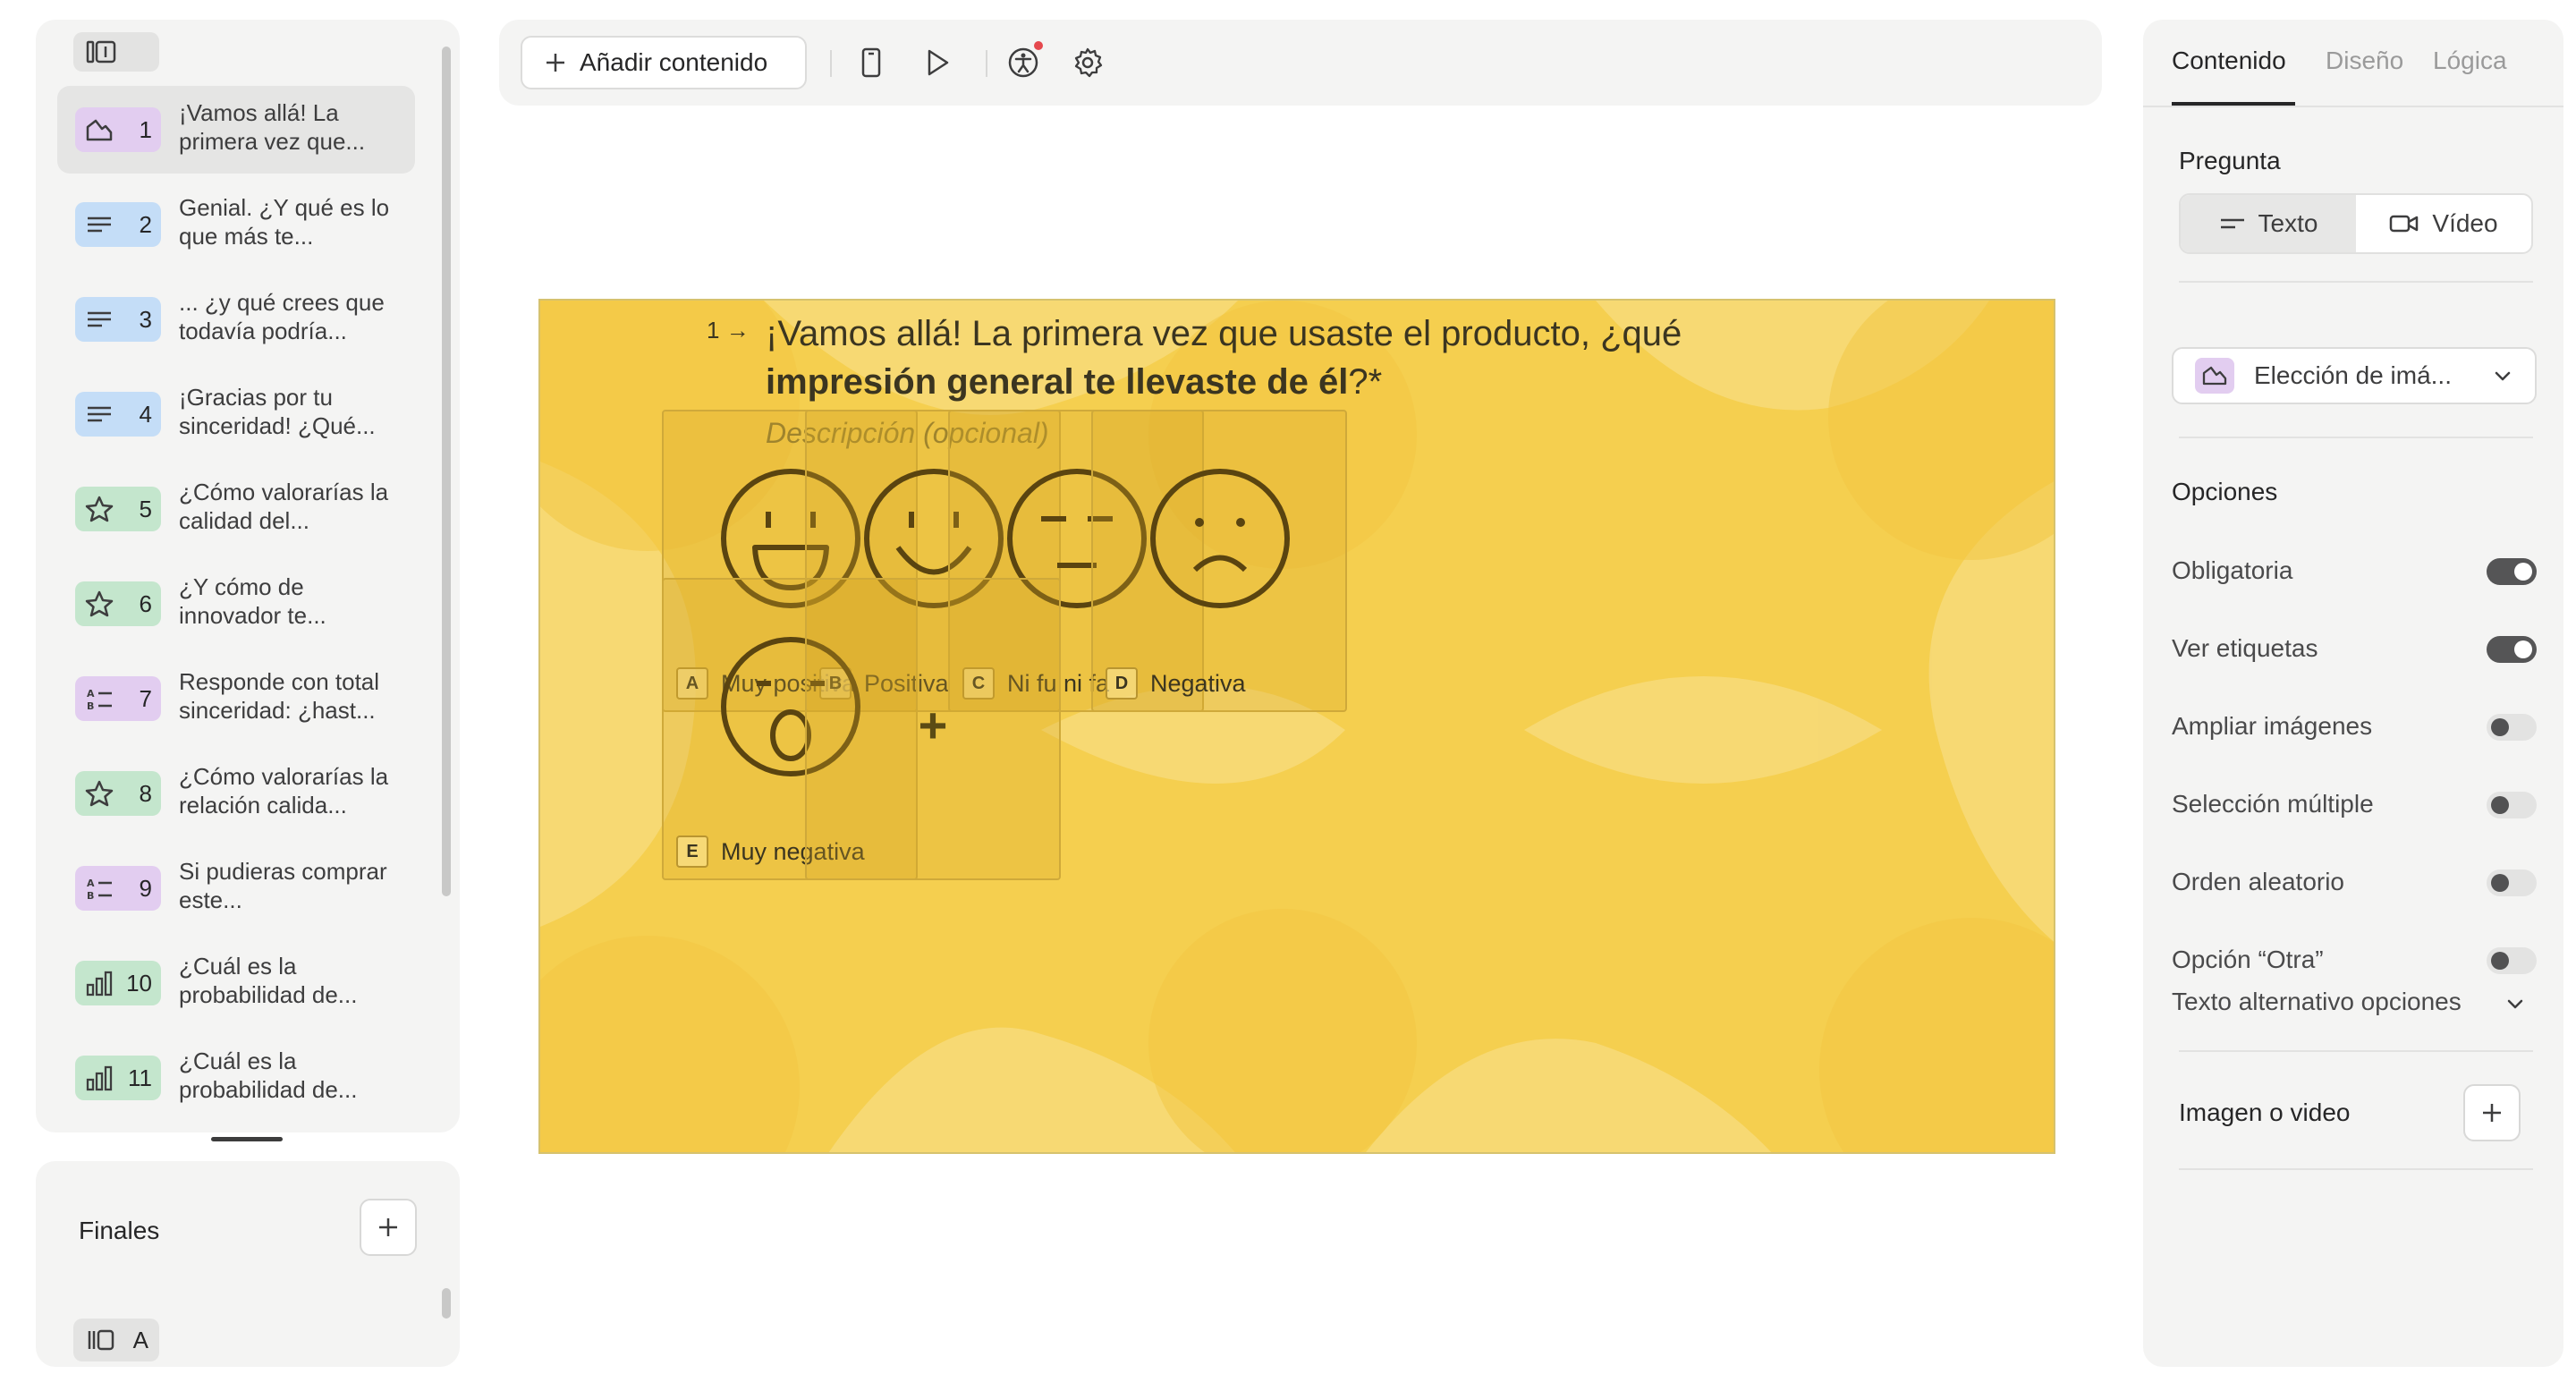  What do you see at coordinates (139, 983) in the screenshot?
I see `question-number: 10` at bounding box center [139, 983].